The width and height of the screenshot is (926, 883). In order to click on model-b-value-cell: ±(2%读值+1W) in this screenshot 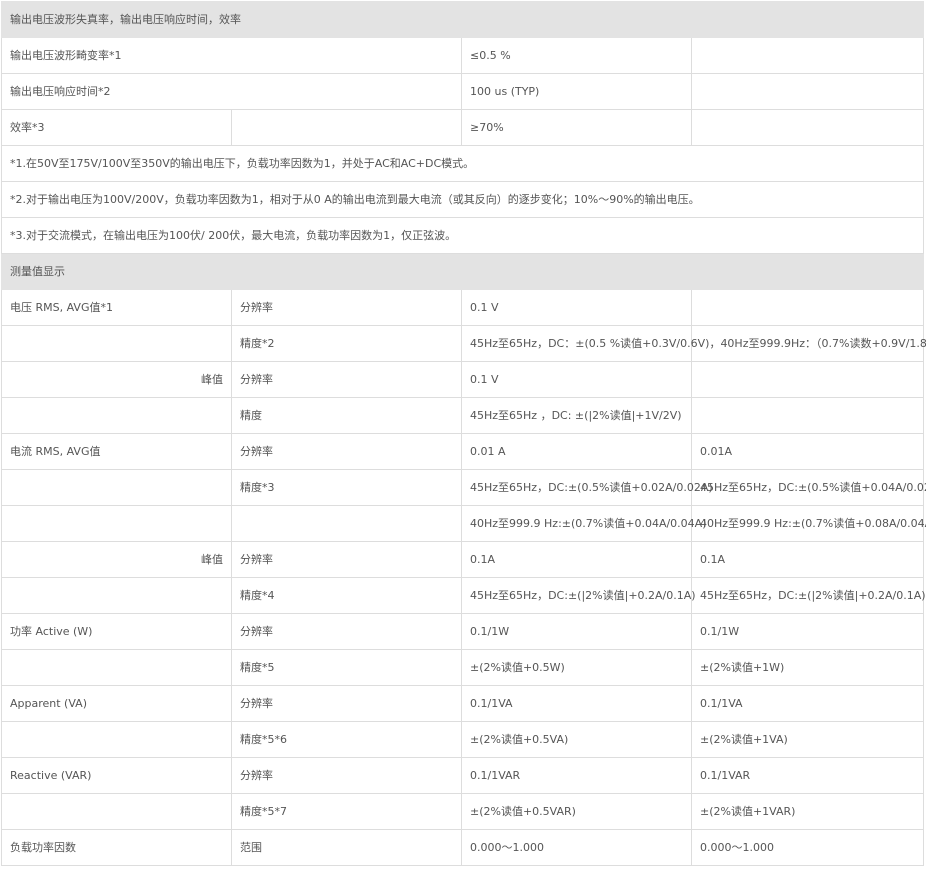, I will do `click(807, 667)`.